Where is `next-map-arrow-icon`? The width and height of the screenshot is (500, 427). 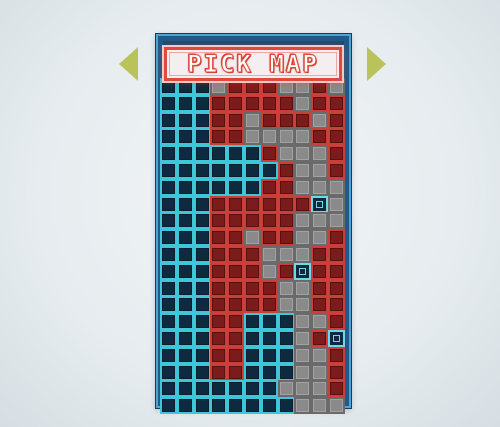 next-map-arrow-icon is located at coordinates (376, 64).